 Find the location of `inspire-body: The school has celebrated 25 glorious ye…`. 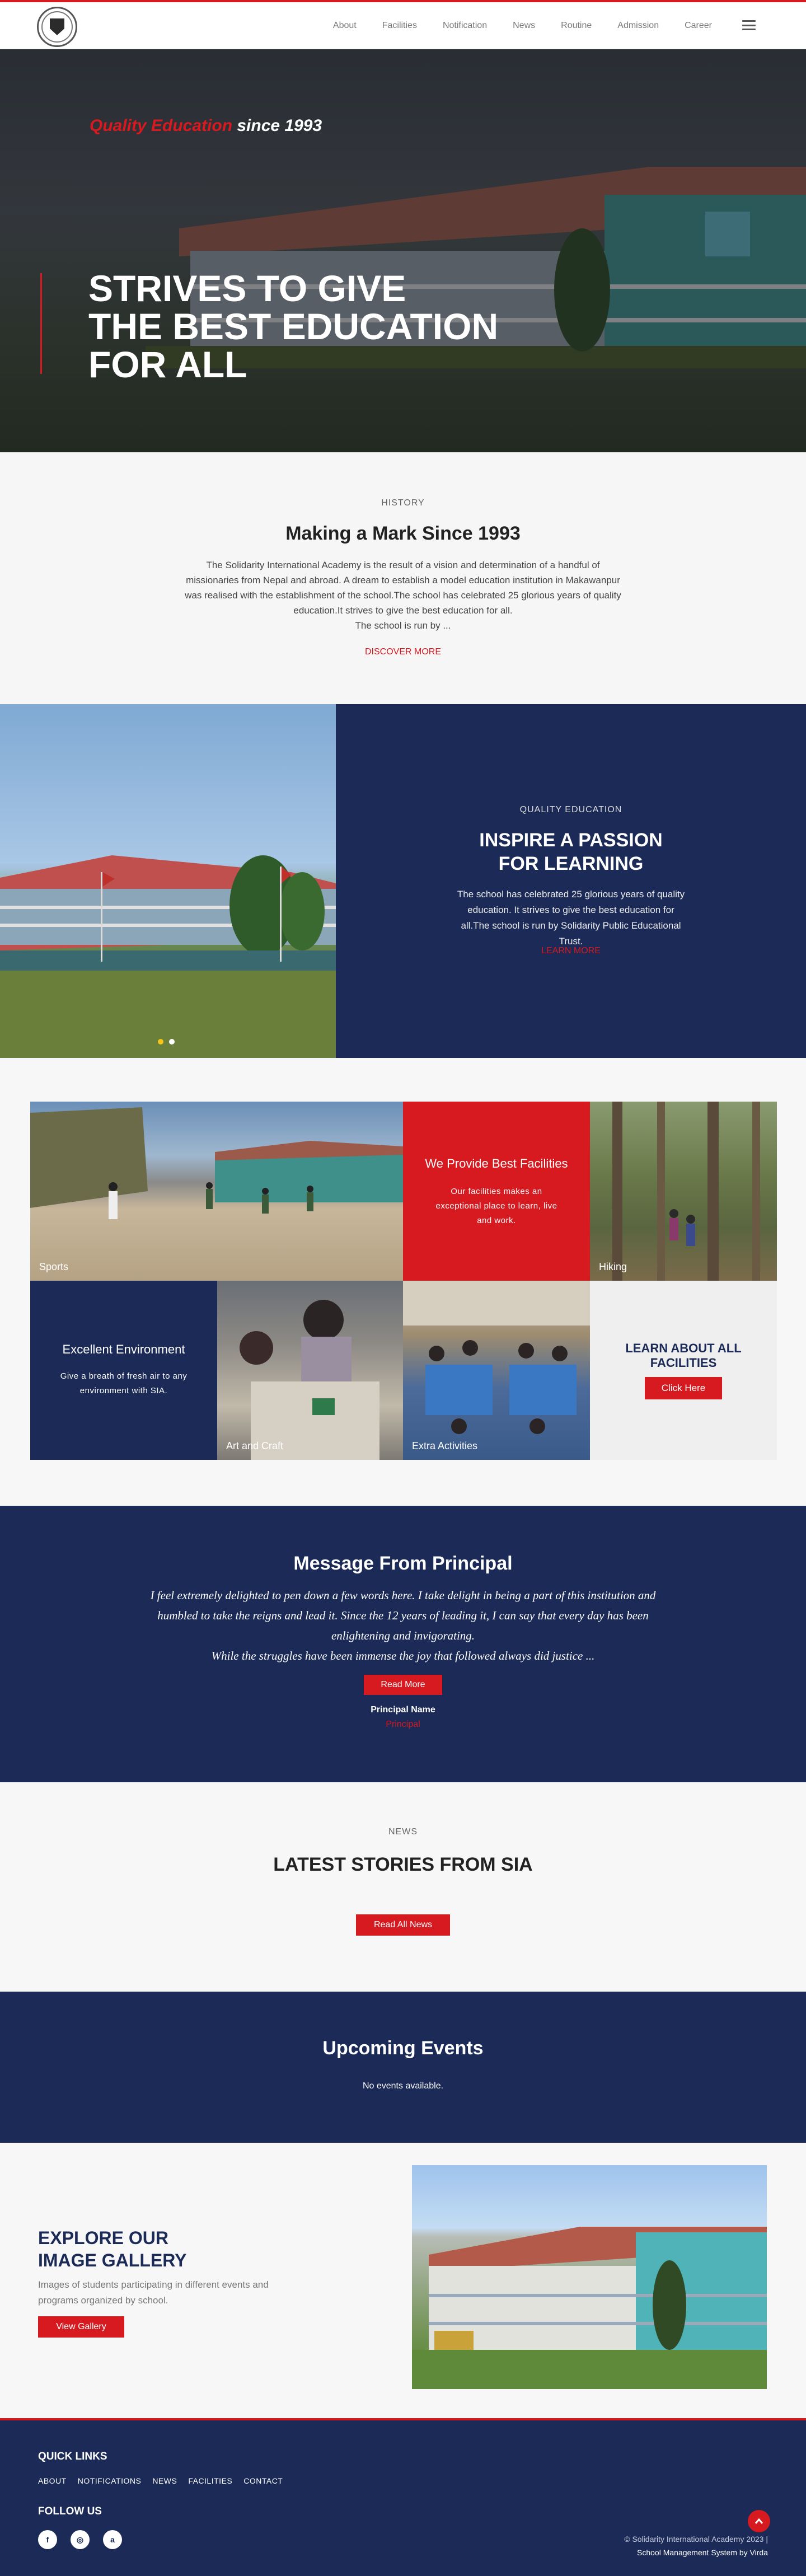

inspire-body: The school has celebrated 25 glorious ye… is located at coordinates (571, 918).